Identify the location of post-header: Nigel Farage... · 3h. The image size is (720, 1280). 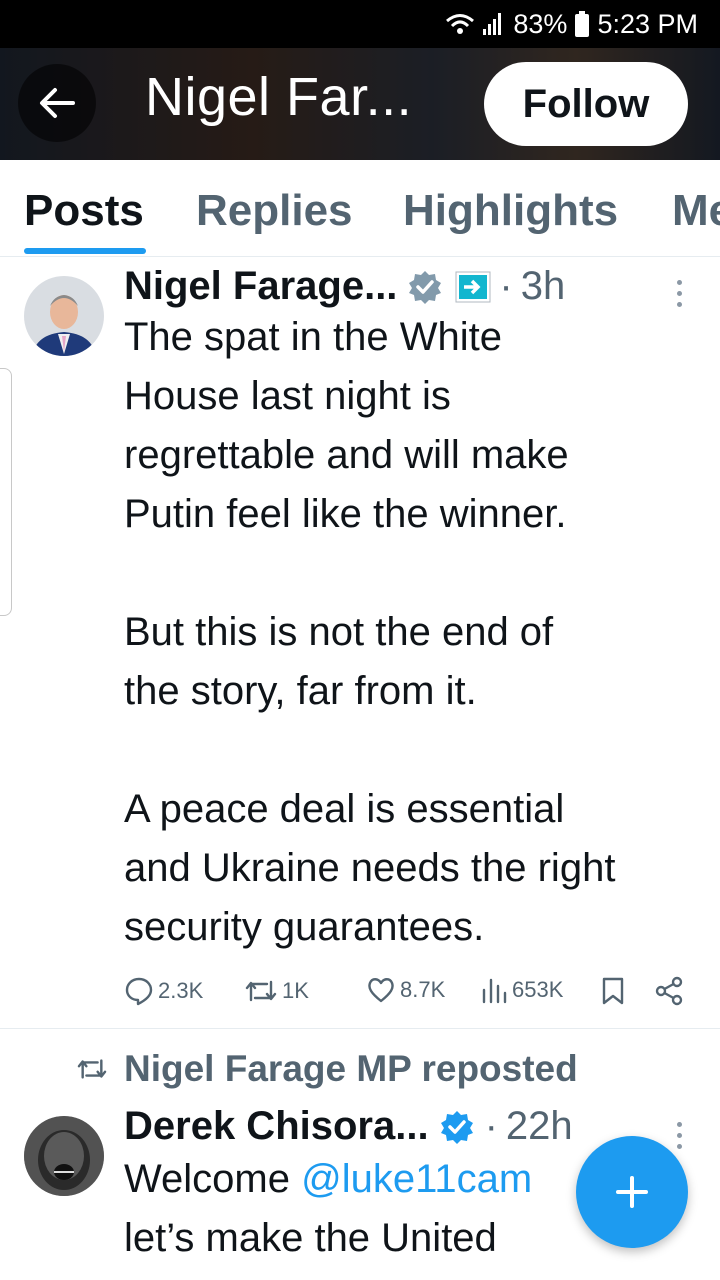
(344, 286).